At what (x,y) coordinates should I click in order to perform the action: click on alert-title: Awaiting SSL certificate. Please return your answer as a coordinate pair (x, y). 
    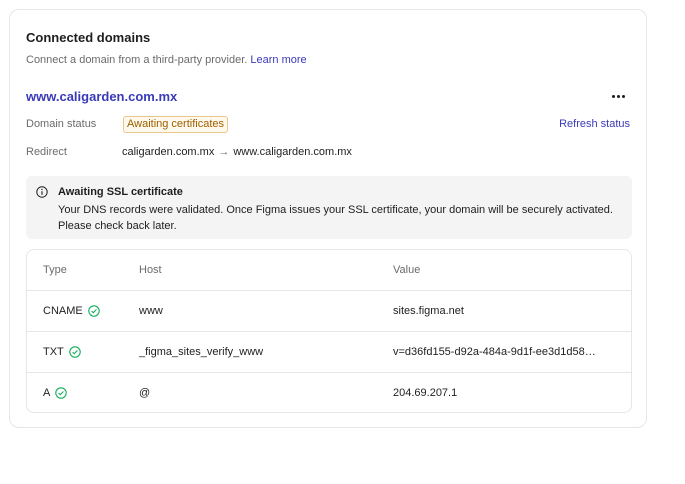
    Looking at the image, I should click on (120, 192).